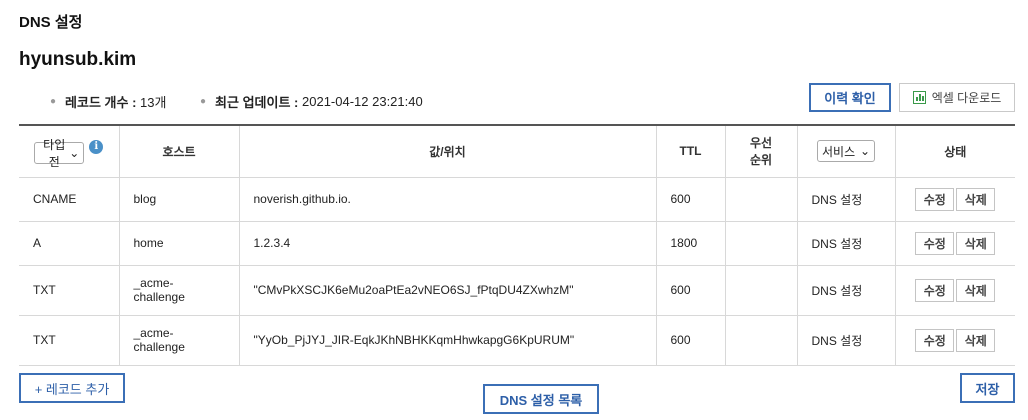  I want to click on record-host: blog, so click(178, 199).